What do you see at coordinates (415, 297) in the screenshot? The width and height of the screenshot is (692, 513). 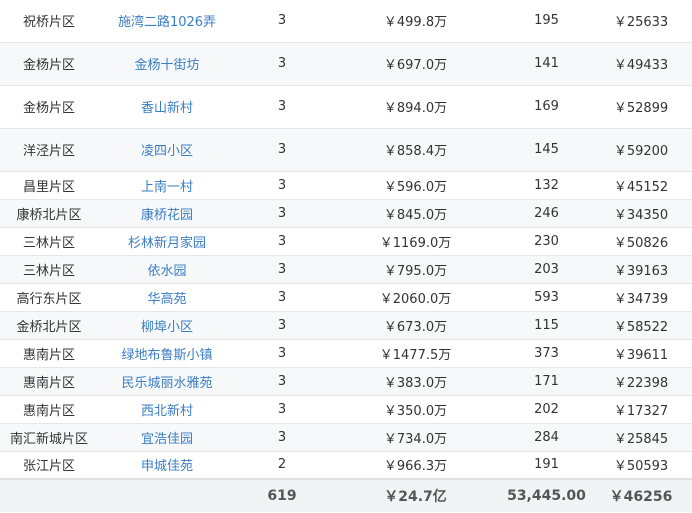 I see `cell-total-price: ￥2060.0万` at bounding box center [415, 297].